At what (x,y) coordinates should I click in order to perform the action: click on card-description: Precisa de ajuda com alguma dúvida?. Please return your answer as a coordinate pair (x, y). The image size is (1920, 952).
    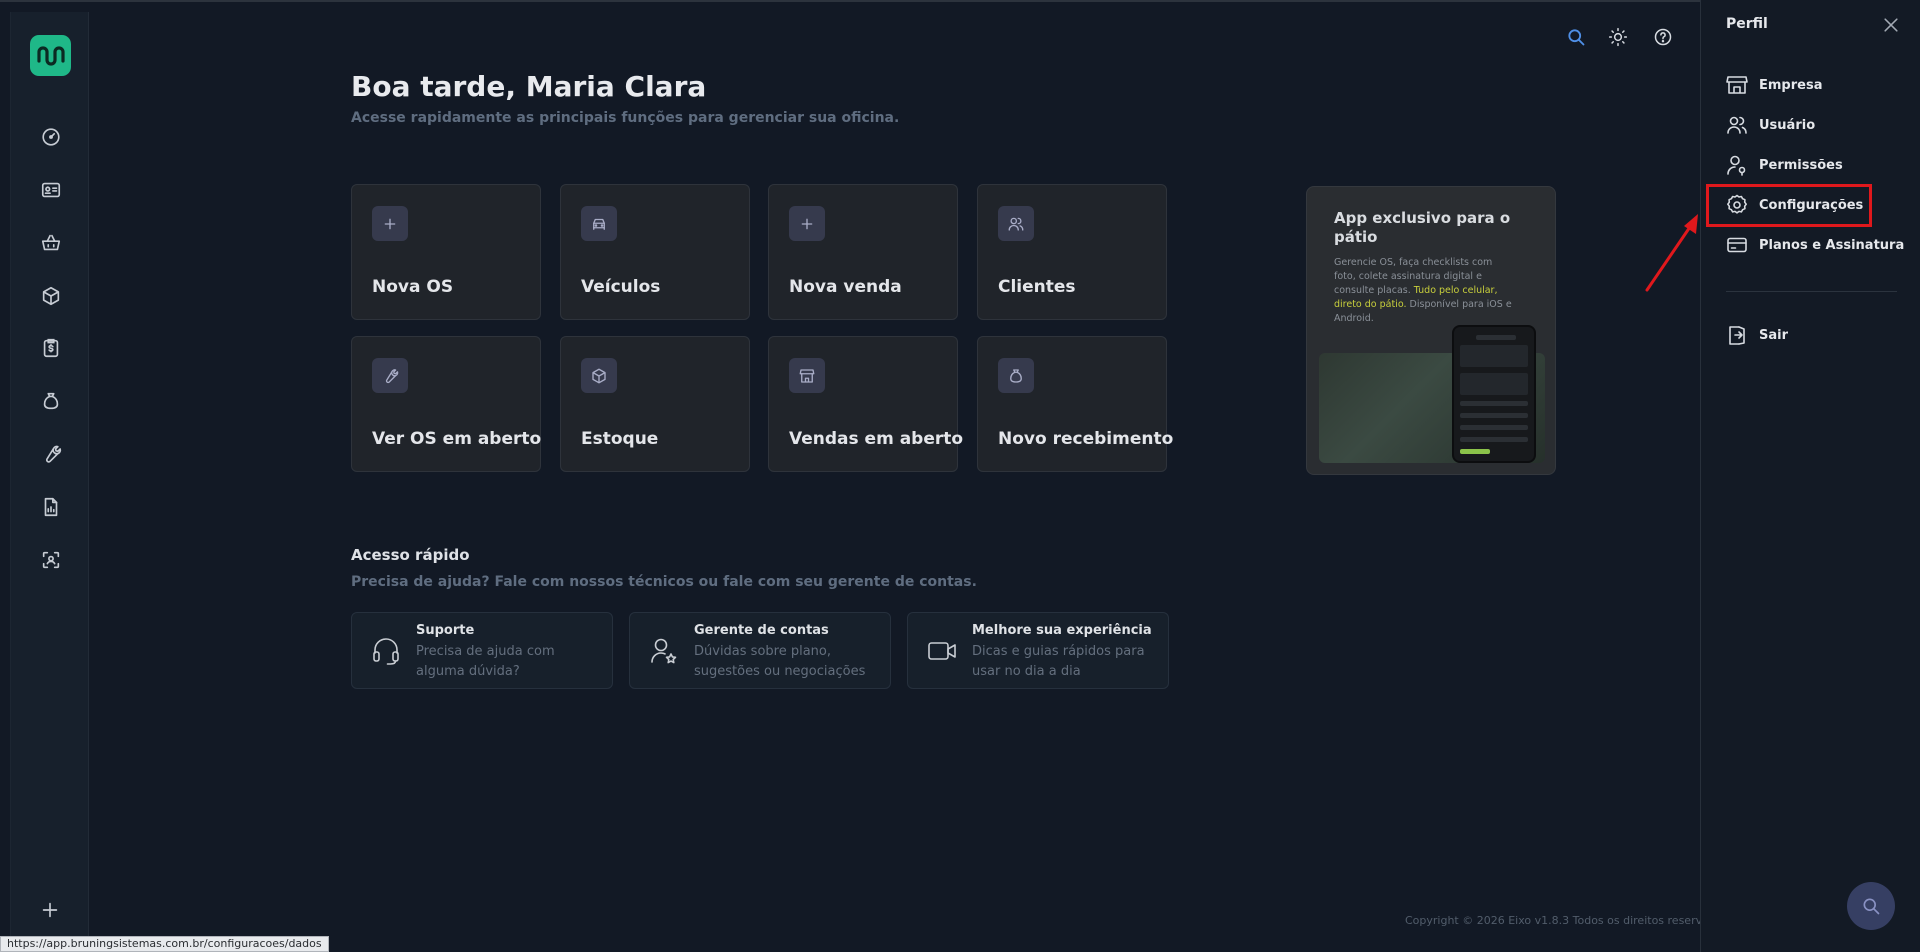
    Looking at the image, I should click on (485, 661).